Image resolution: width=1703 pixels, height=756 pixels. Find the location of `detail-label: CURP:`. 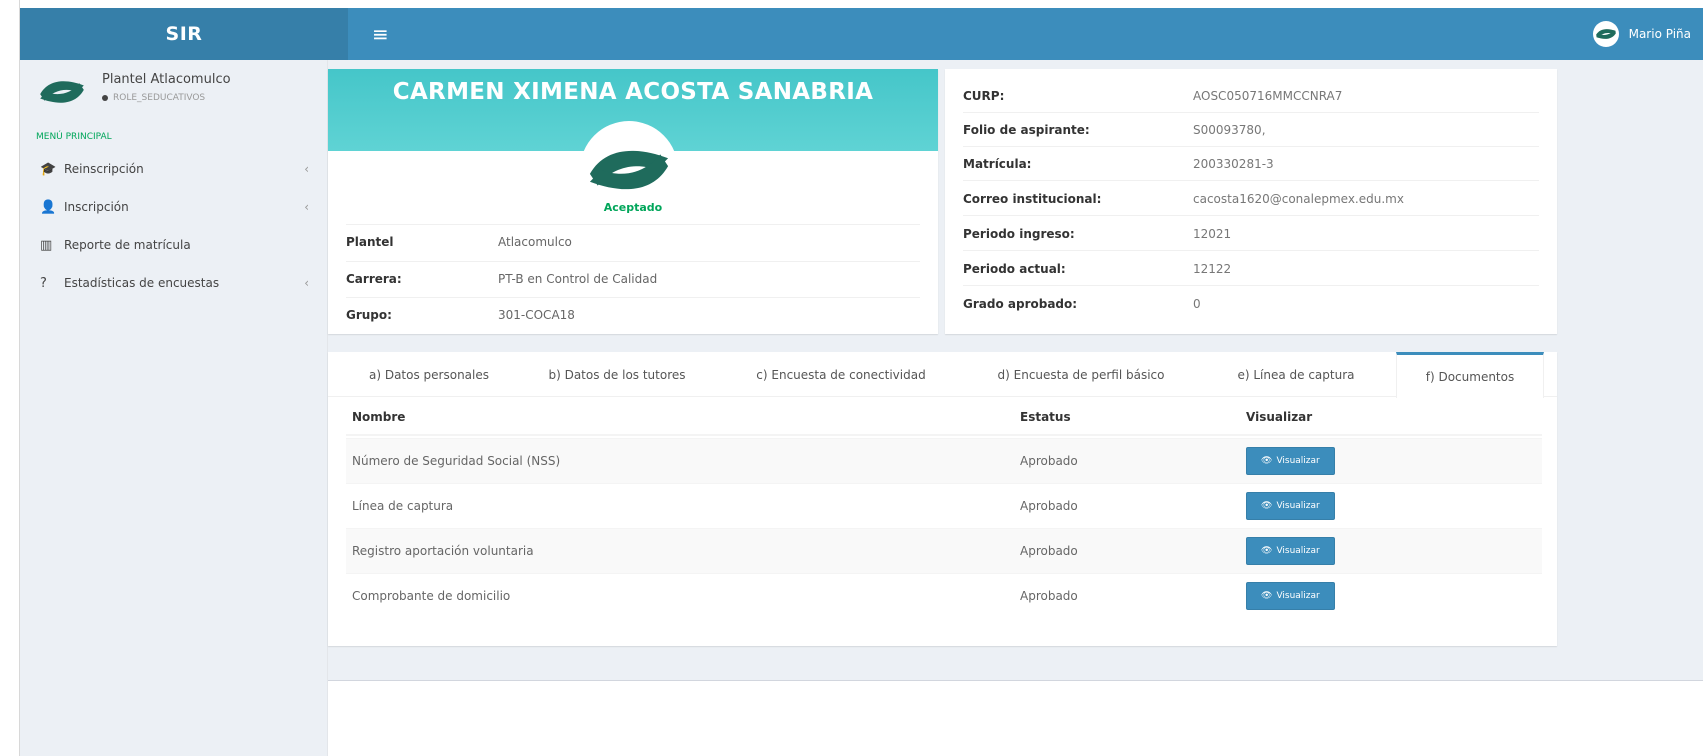

detail-label: CURP: is located at coordinates (984, 95).